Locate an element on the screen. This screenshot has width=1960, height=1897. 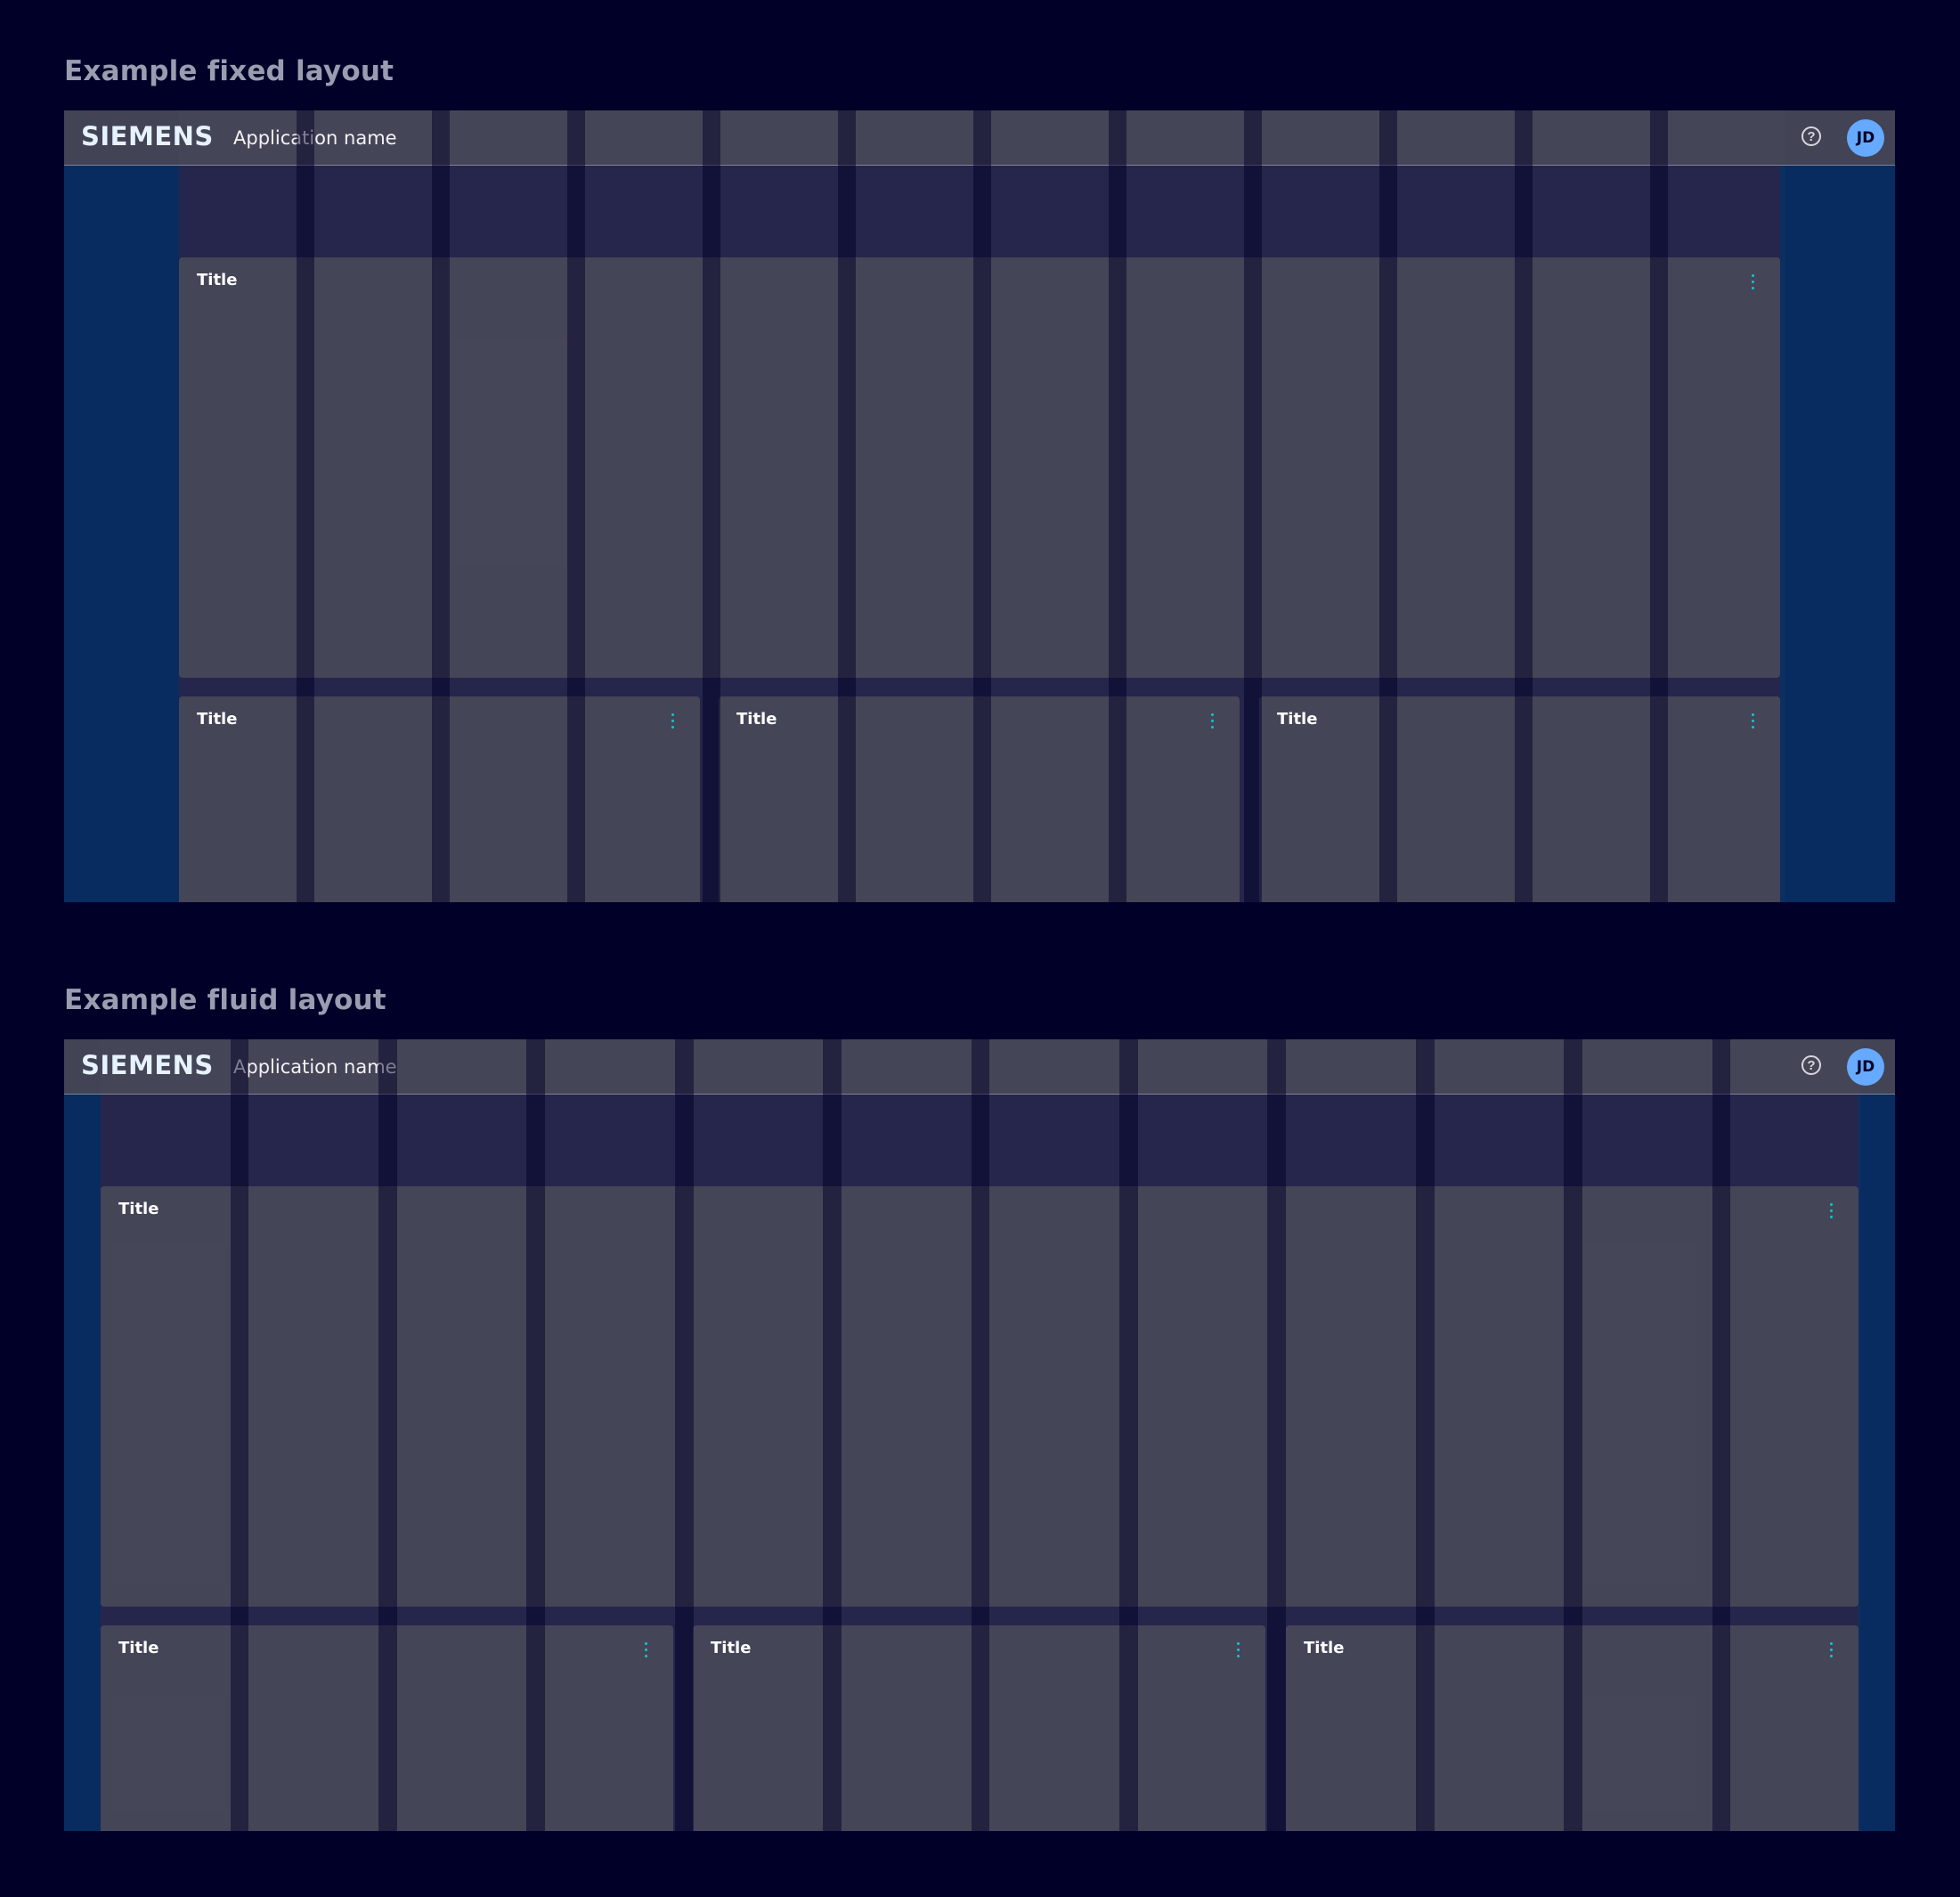
fluid-card-bottom-1: Title is located at coordinates (387, 1728).